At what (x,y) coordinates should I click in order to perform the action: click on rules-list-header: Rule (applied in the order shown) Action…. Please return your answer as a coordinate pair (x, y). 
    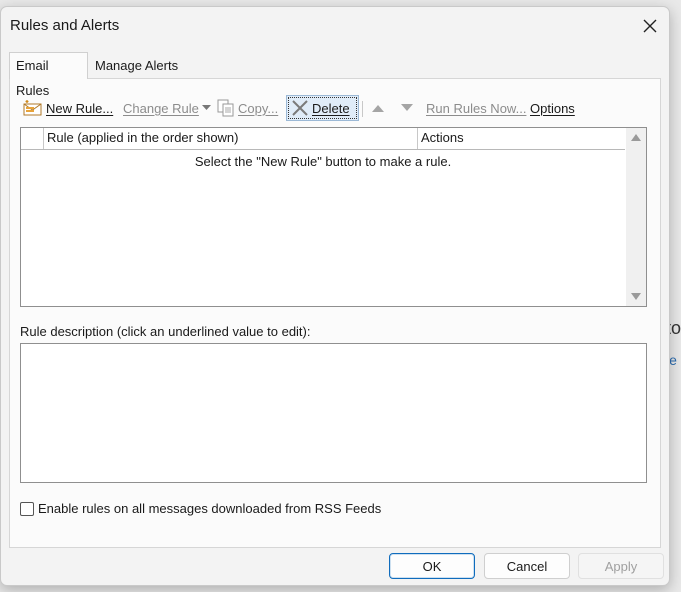
    Looking at the image, I should click on (323, 139).